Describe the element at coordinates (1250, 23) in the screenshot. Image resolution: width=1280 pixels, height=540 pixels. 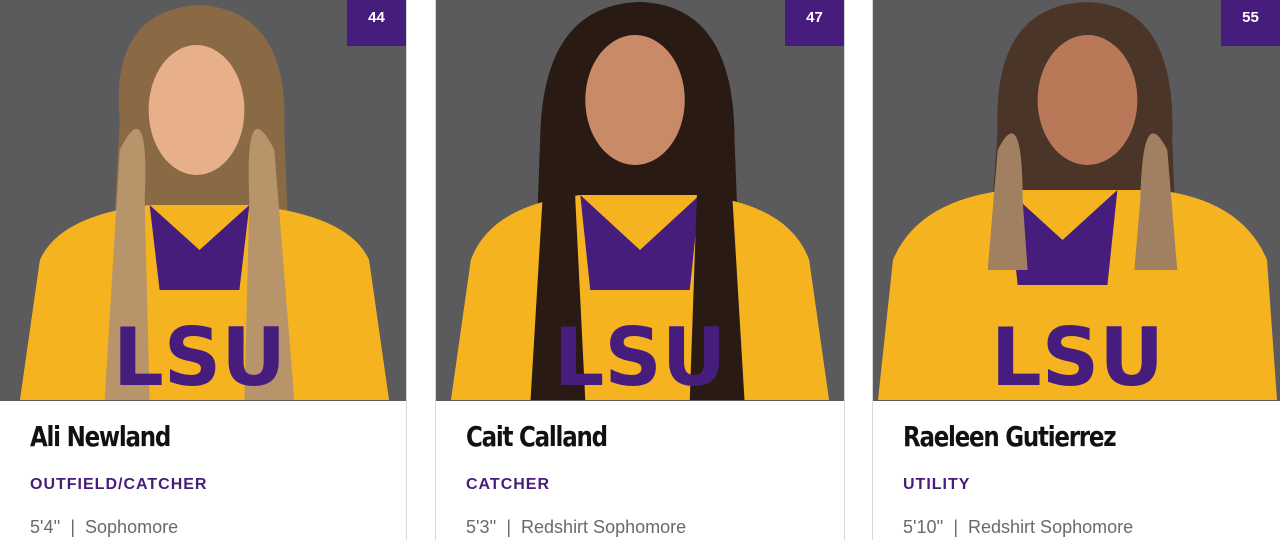
I see `jersey-number-badge: 55` at that location.